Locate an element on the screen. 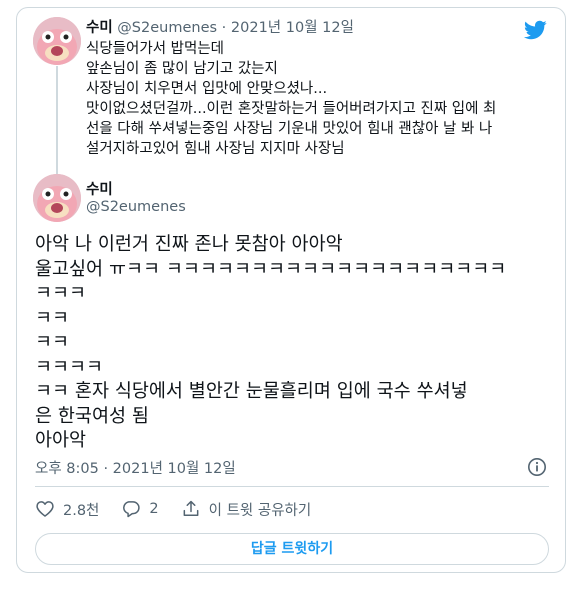  tweet-line: 설거지하고있어 힘내 사장님 지지마 사장님 is located at coordinates (215, 149).